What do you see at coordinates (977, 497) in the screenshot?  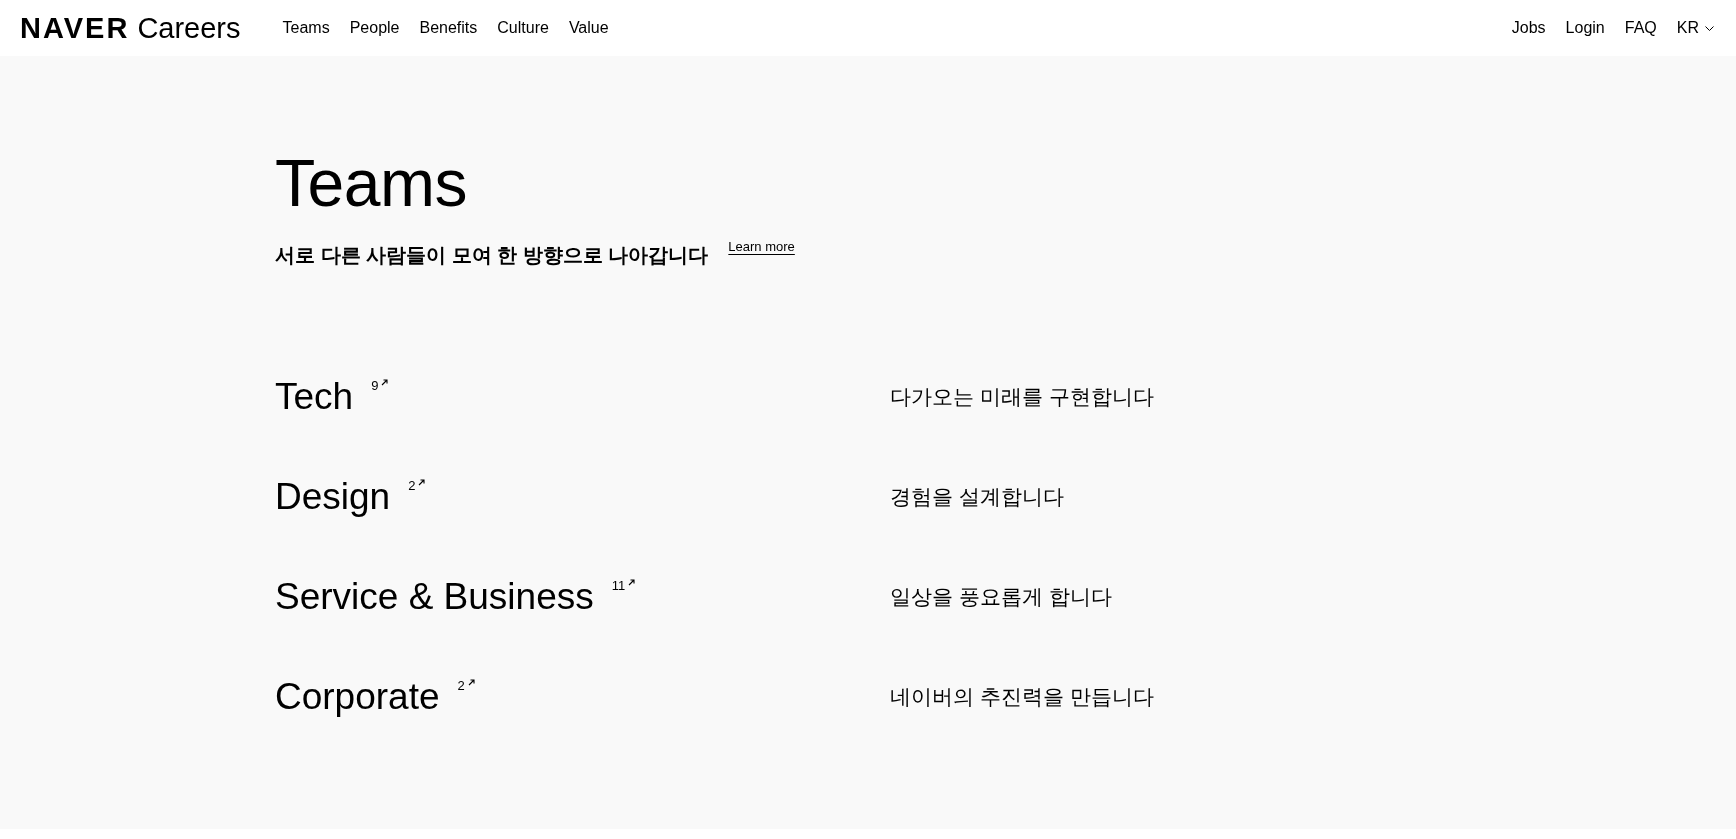 I see `team-description: 경험을 설계합니다` at bounding box center [977, 497].